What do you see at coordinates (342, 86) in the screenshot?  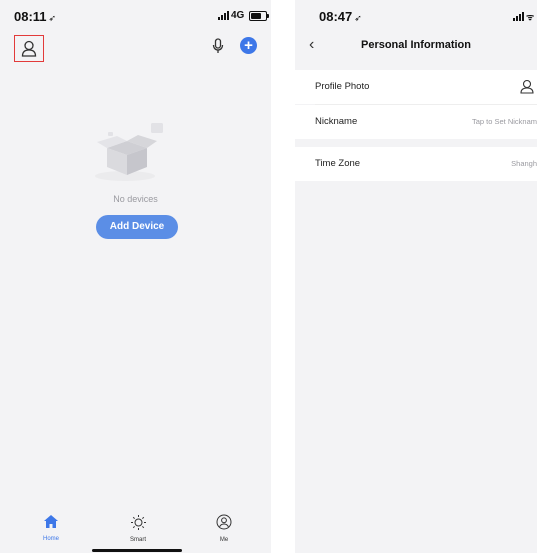 I see `profile-photo-label: Profile Photo` at bounding box center [342, 86].